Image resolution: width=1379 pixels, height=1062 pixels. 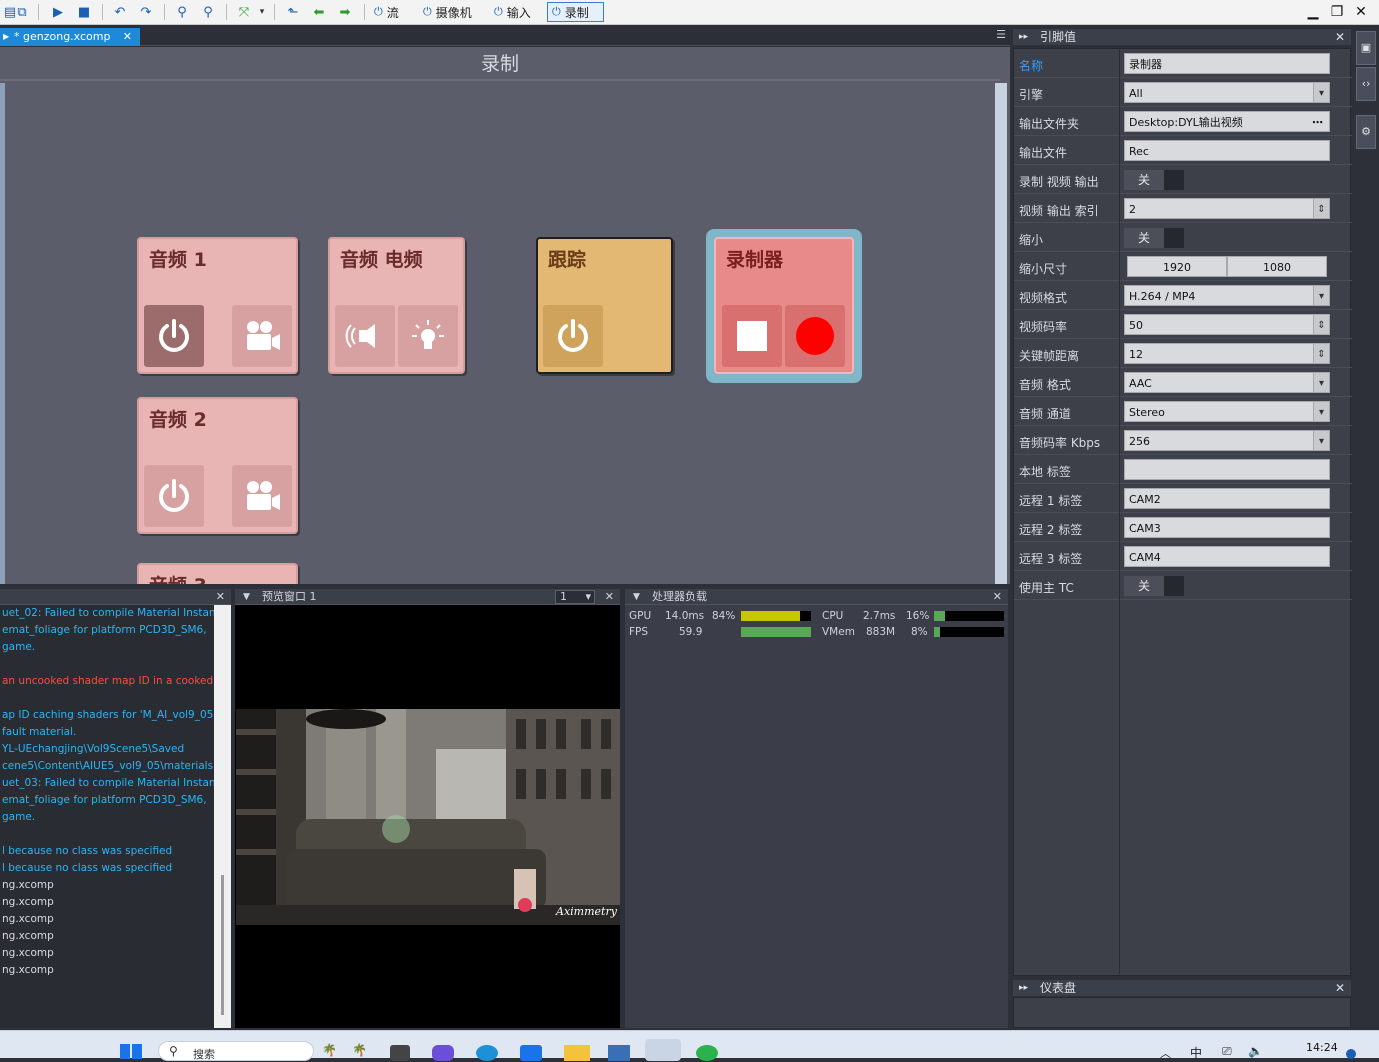 What do you see at coordinates (1227, 469) in the screenshot?
I see `property-field` at bounding box center [1227, 469].